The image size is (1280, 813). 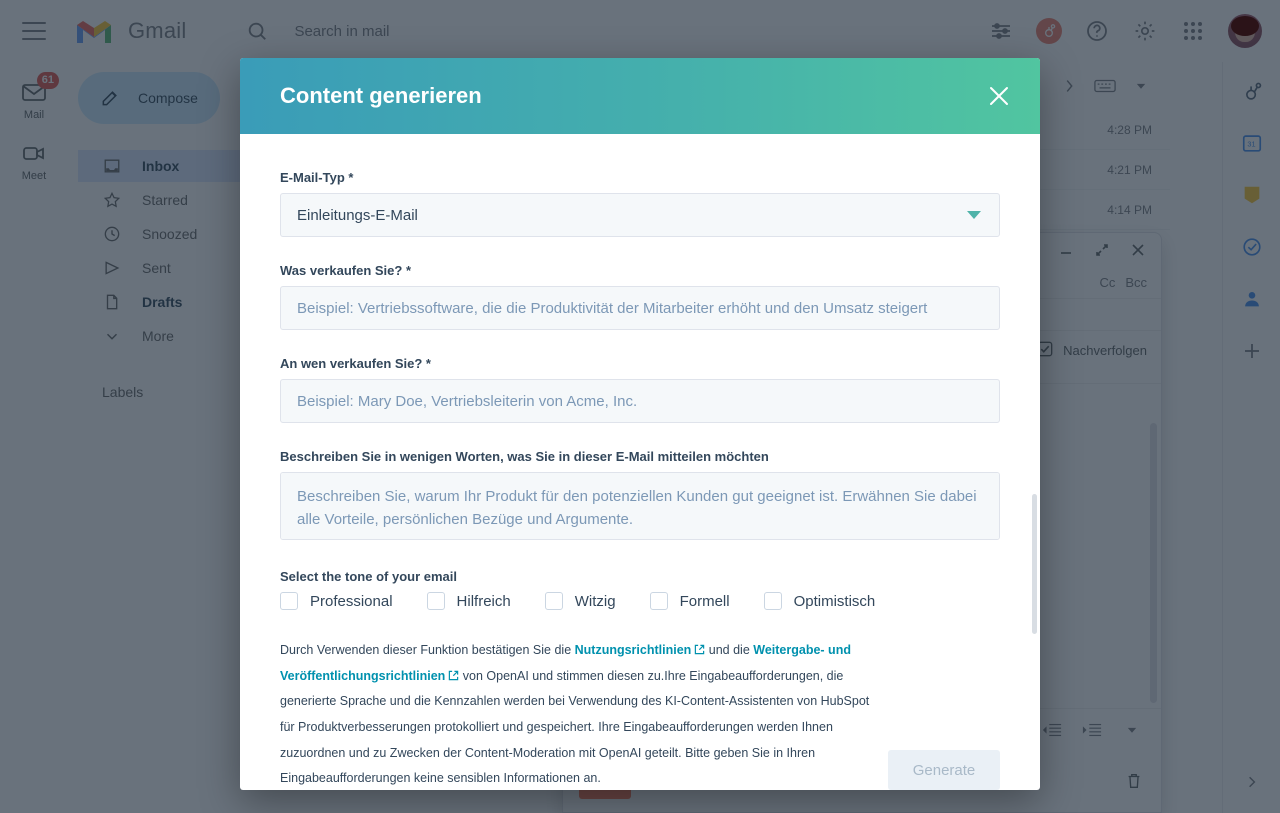 What do you see at coordinates (381, 95) in the screenshot?
I see `page-title: Content generieren` at bounding box center [381, 95].